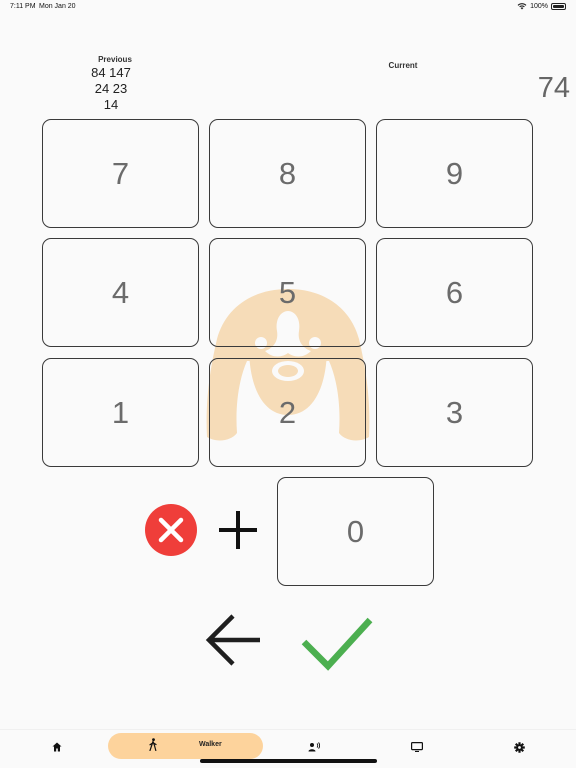  I want to click on home-indicator, so click(288, 761).